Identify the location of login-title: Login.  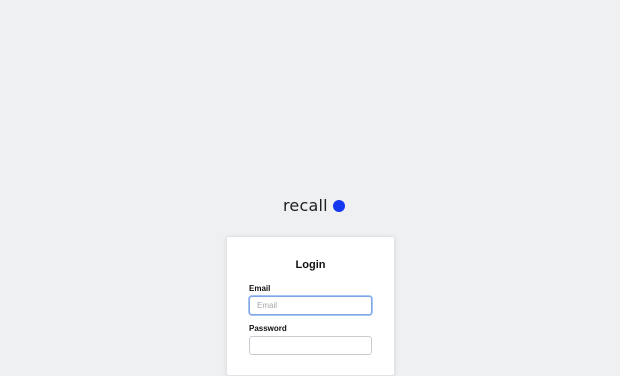
(310, 265).